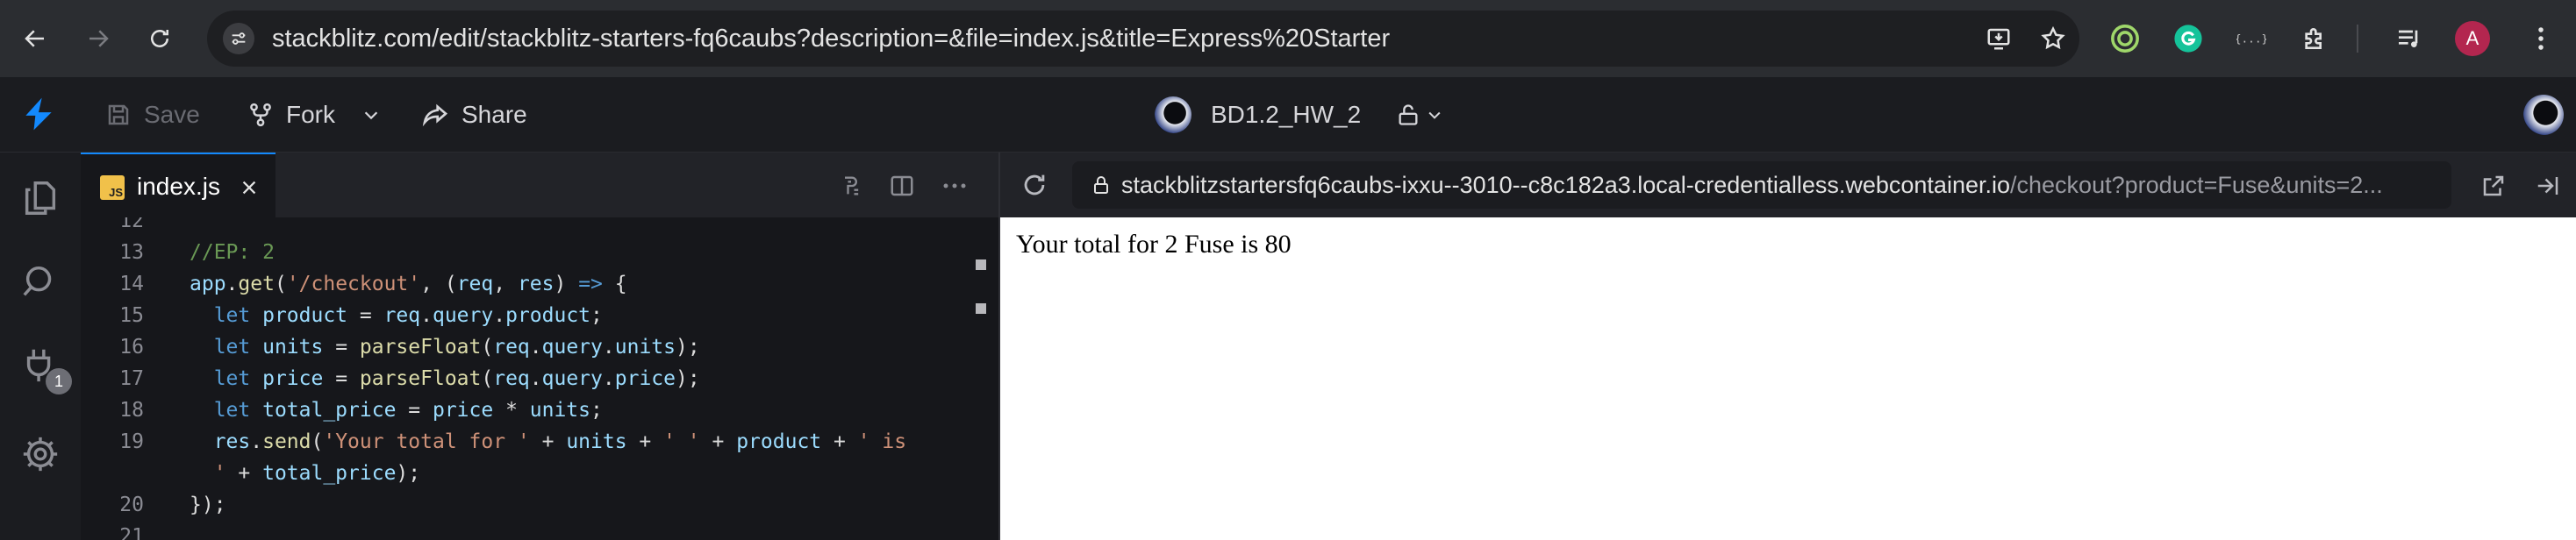 This screenshot has width=2576, height=540. What do you see at coordinates (131, 411) in the screenshot?
I see `line-number: 18` at bounding box center [131, 411].